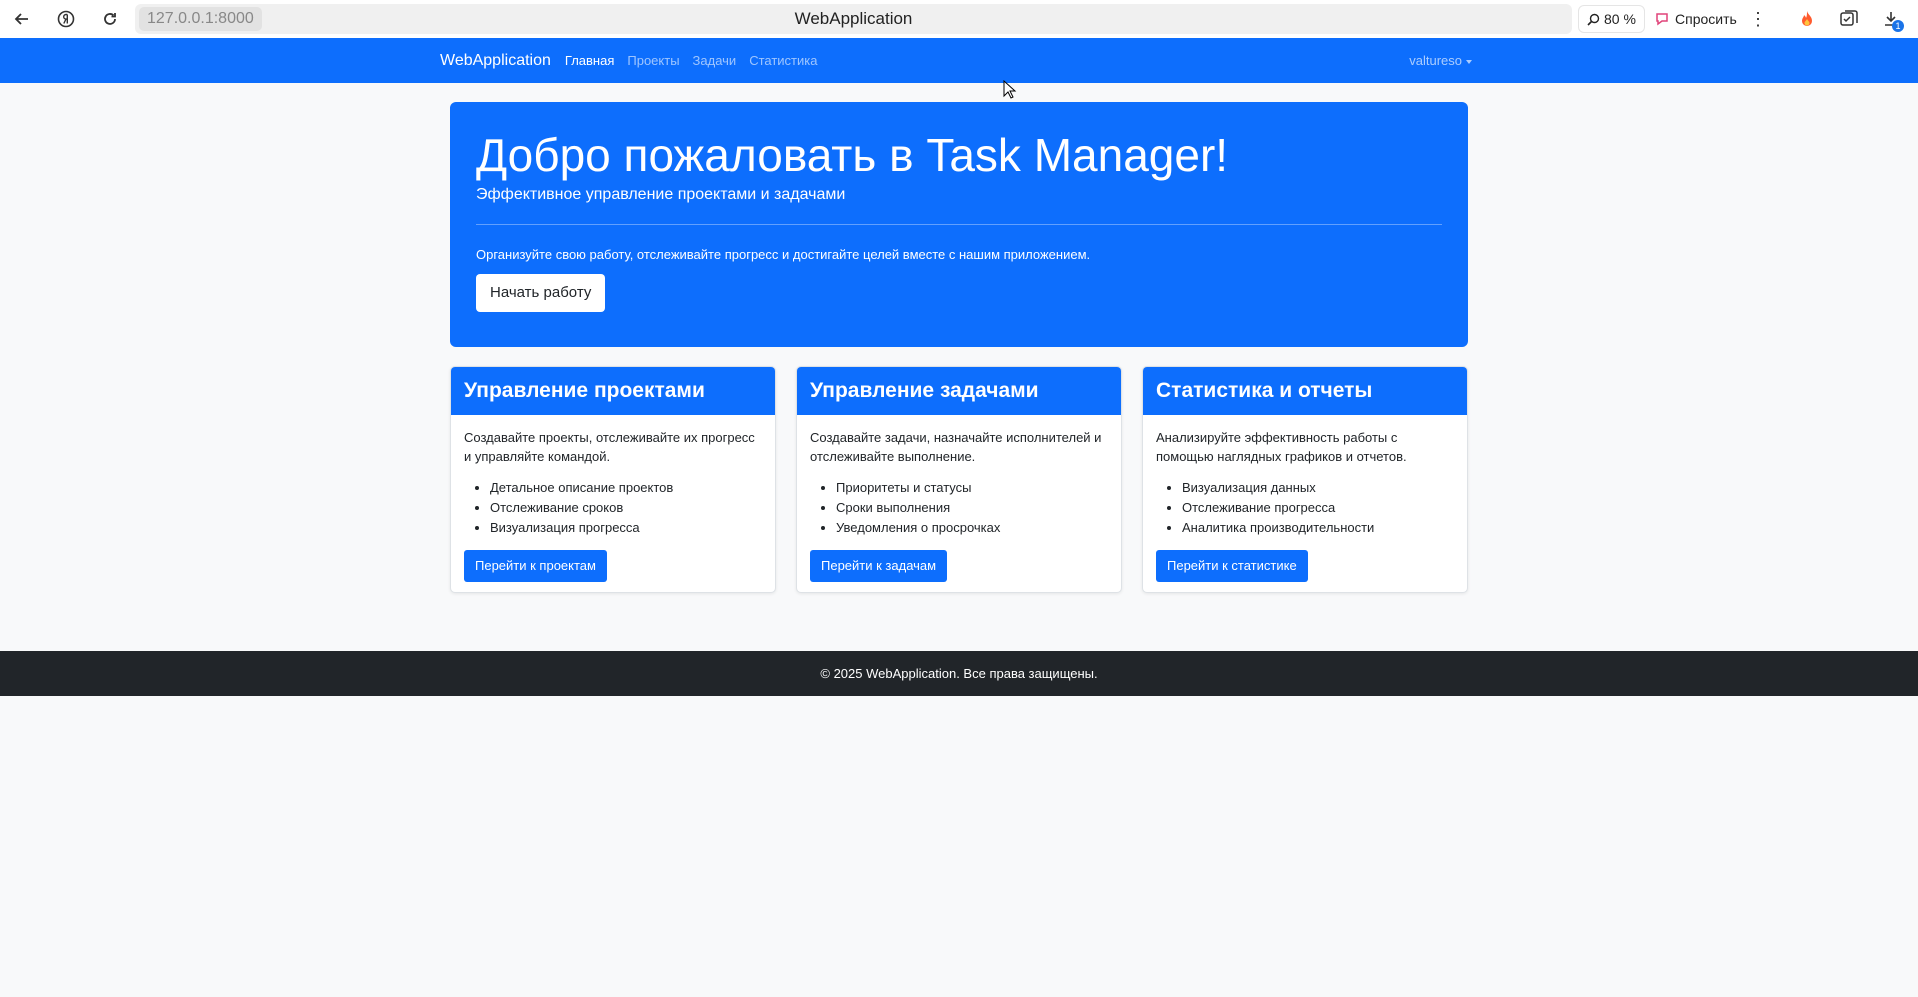  Describe the element at coordinates (1435, 60) in the screenshot. I see `username: valtureso` at that location.